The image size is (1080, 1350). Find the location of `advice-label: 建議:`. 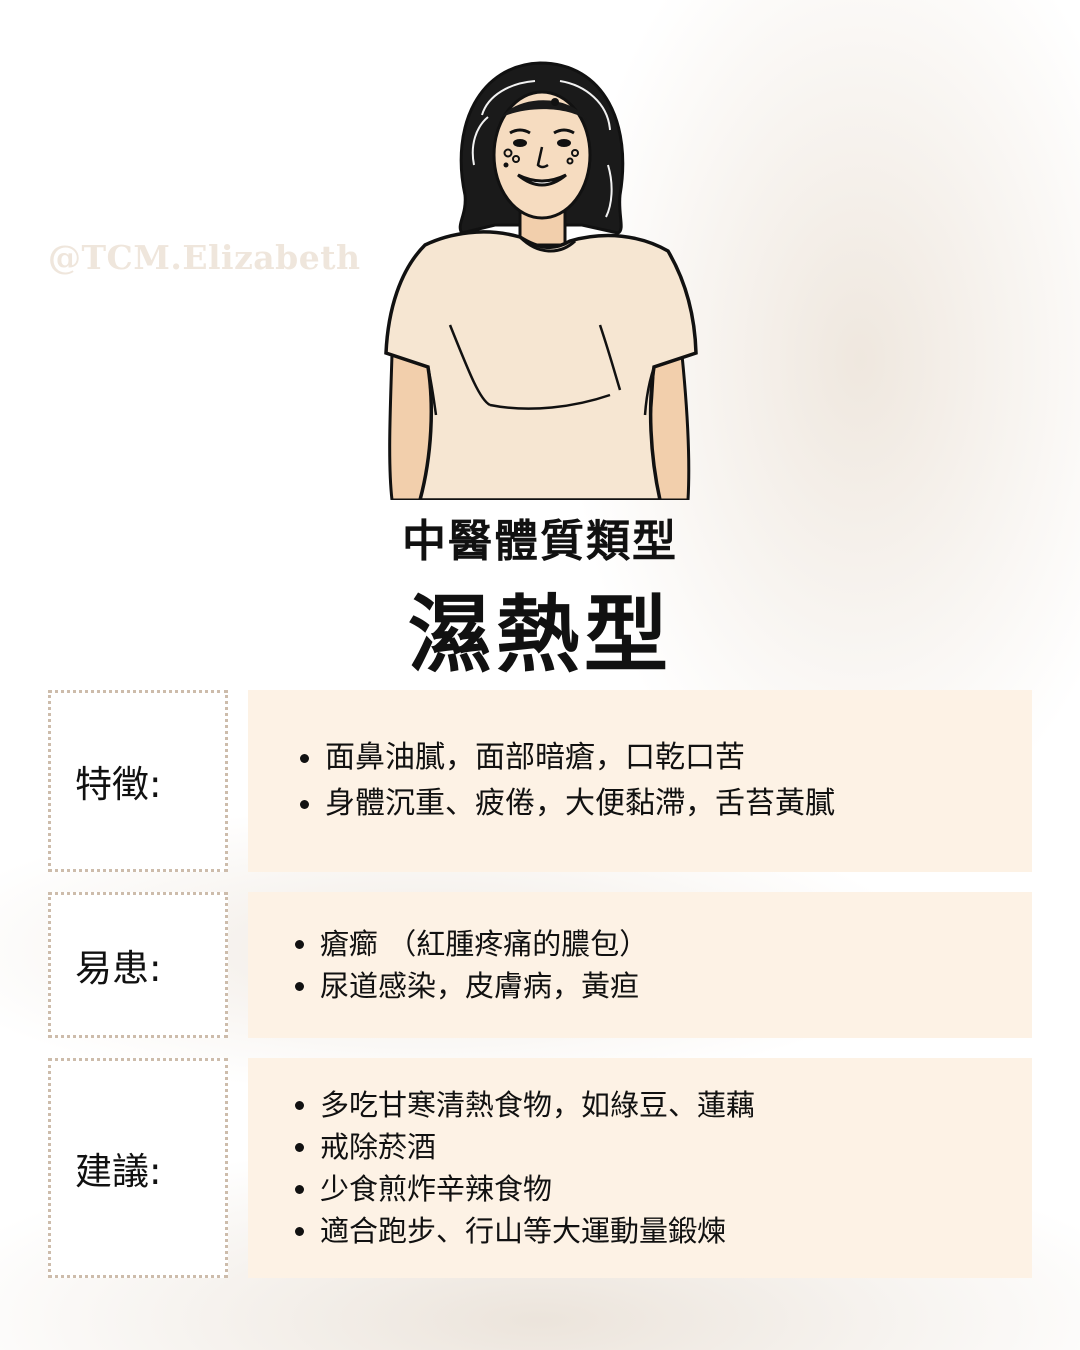

advice-label: 建議: is located at coordinates (118, 1171).